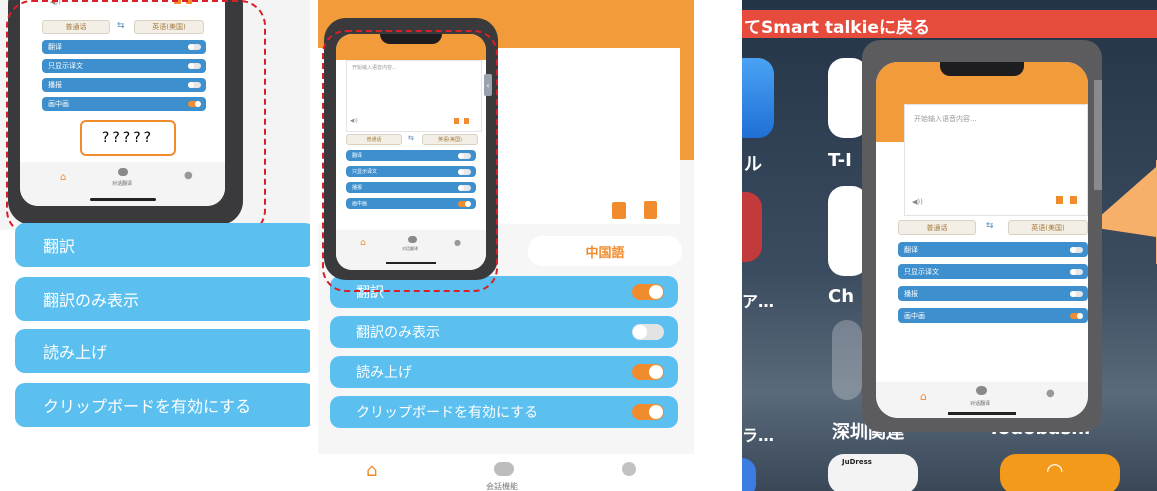  Describe the element at coordinates (753, 164) in the screenshot. I see `app-label: ル` at that location.